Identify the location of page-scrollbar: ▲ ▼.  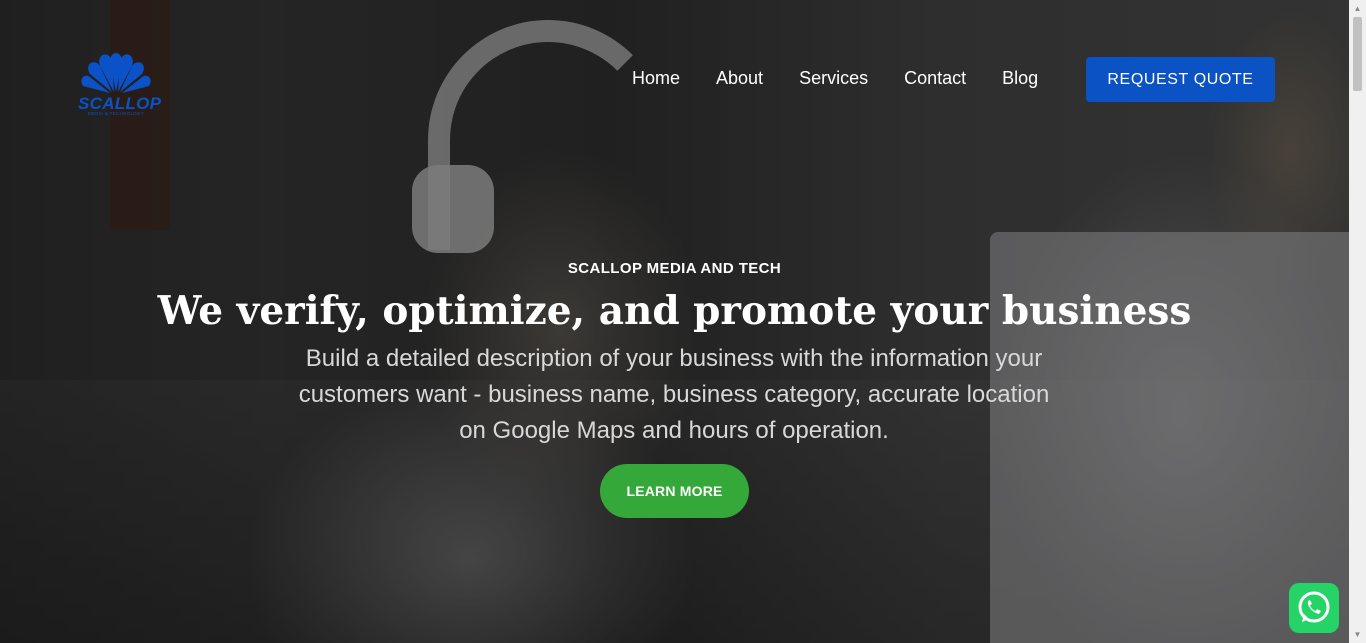
(1357, 321).